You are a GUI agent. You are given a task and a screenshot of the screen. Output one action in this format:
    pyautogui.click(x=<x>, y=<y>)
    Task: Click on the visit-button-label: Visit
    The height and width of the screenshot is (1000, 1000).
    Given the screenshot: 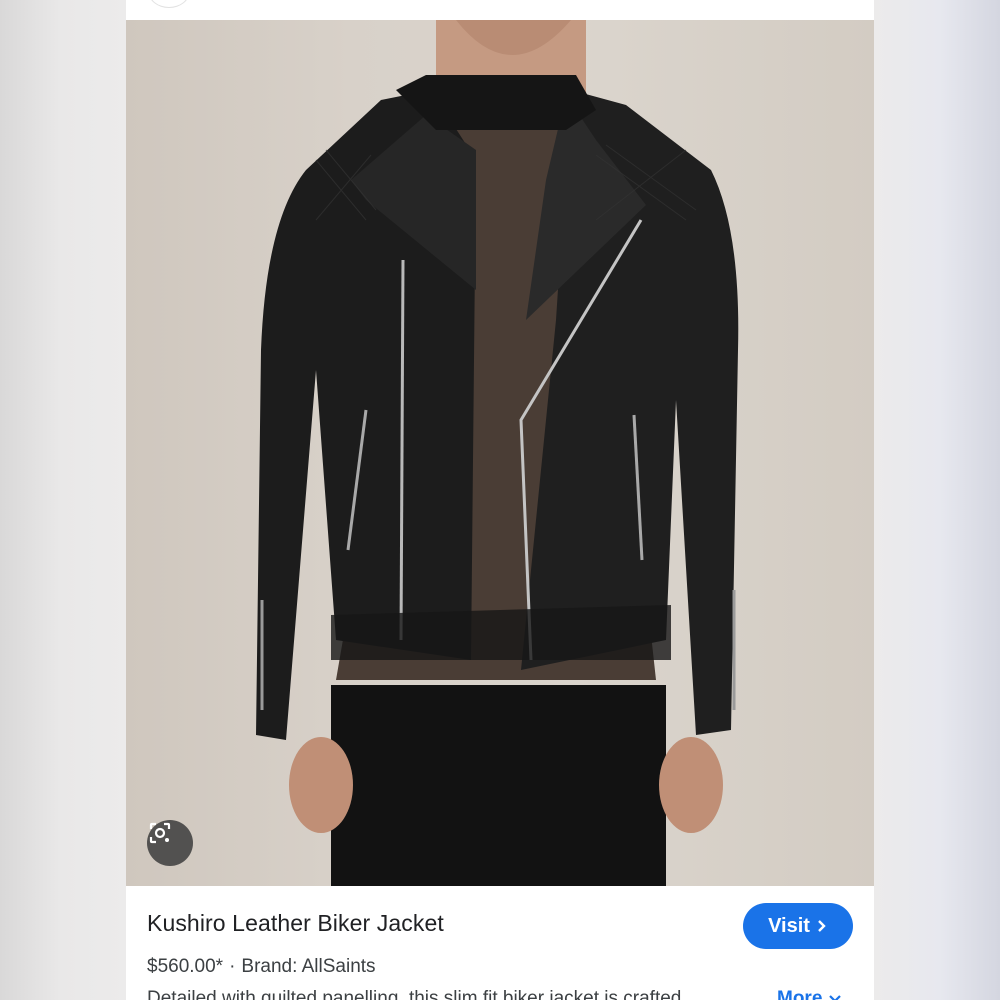 What is the action you would take?
    pyautogui.click(x=789, y=925)
    